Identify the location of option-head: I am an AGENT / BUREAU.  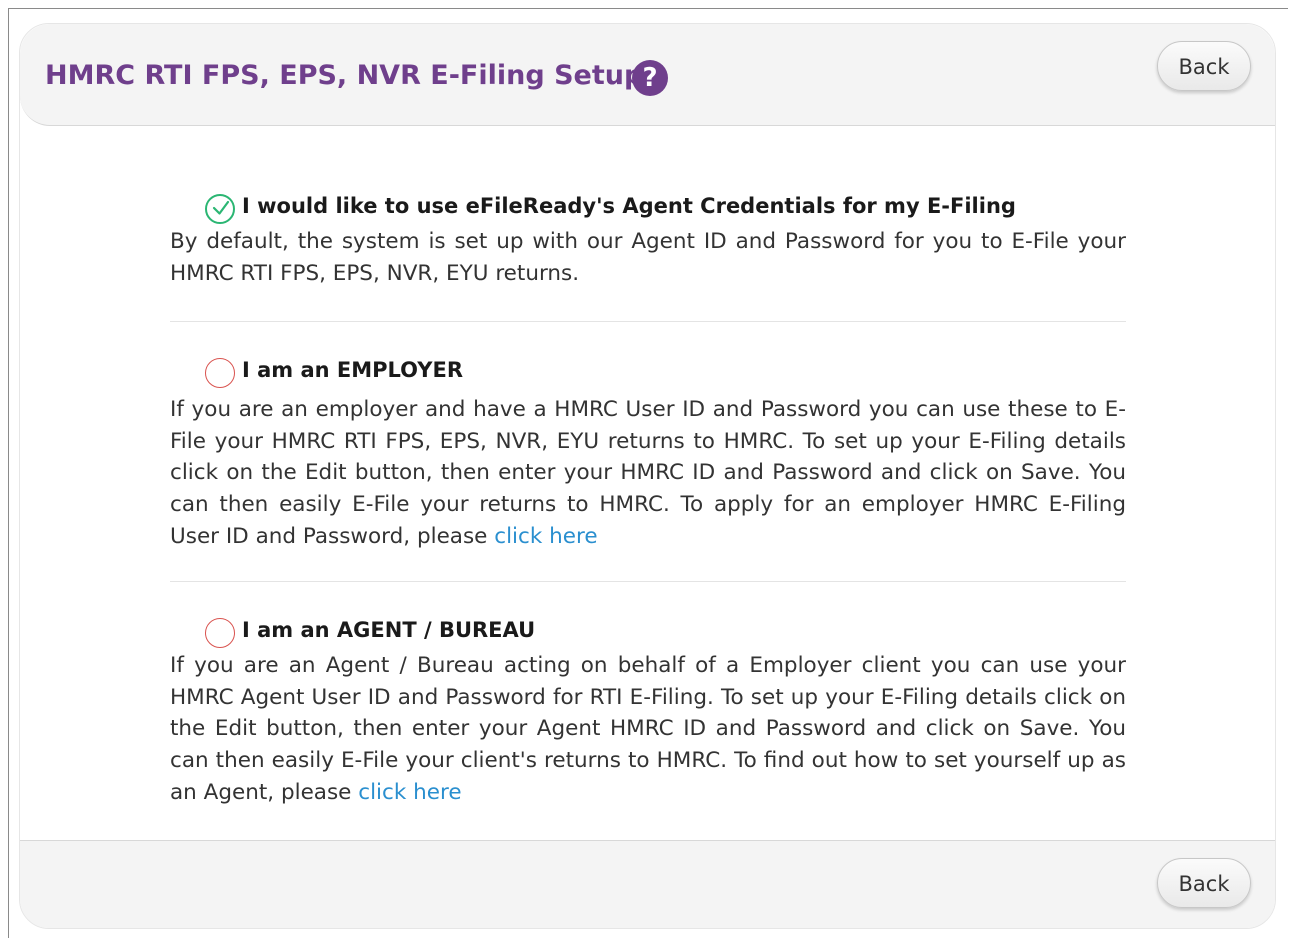
(648, 633).